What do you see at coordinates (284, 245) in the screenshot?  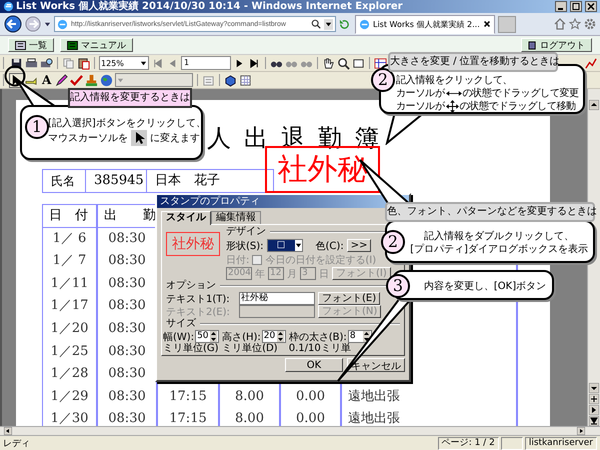 I see `shape-select: □` at bounding box center [284, 245].